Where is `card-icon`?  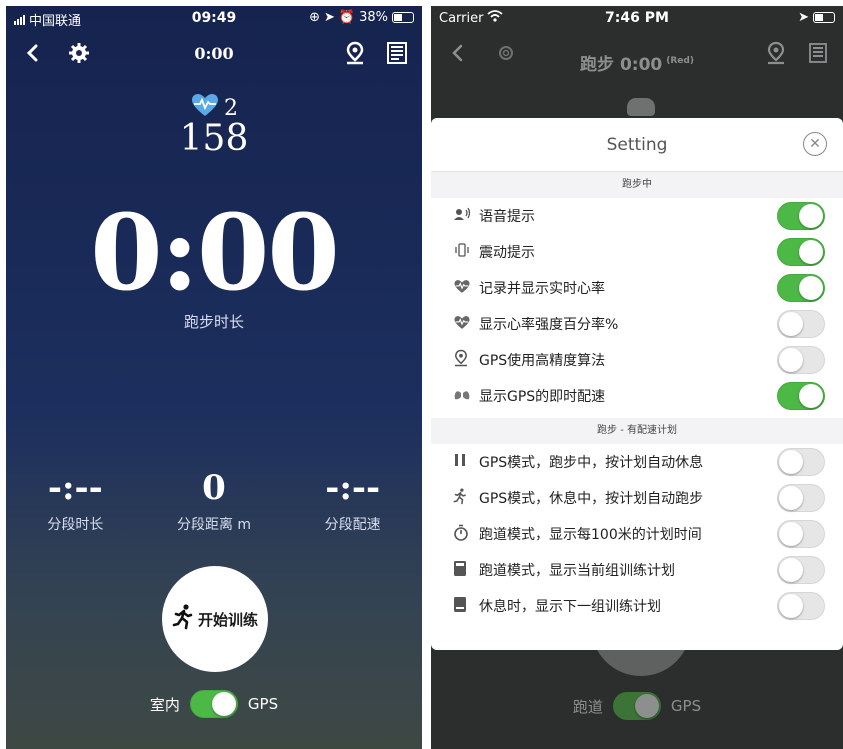
card-icon is located at coordinates (466, 606).